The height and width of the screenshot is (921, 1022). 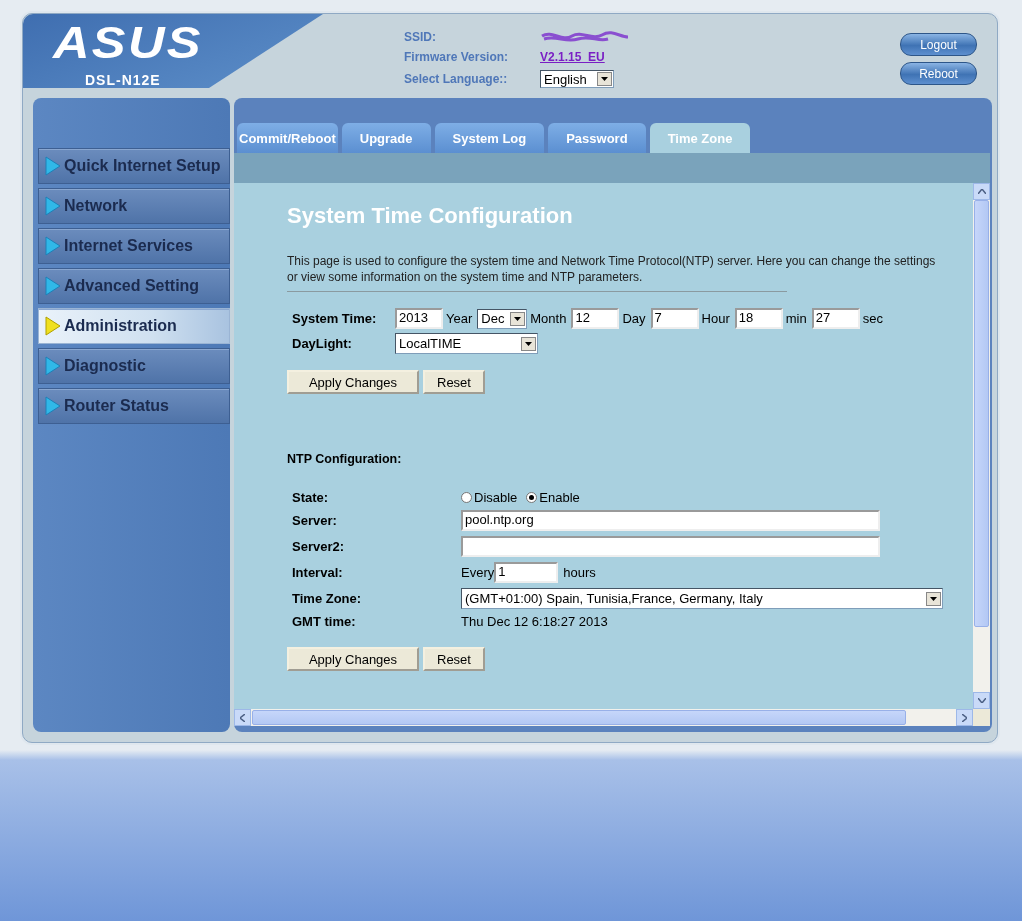 What do you see at coordinates (758, 318) in the screenshot?
I see `input-field: 18` at bounding box center [758, 318].